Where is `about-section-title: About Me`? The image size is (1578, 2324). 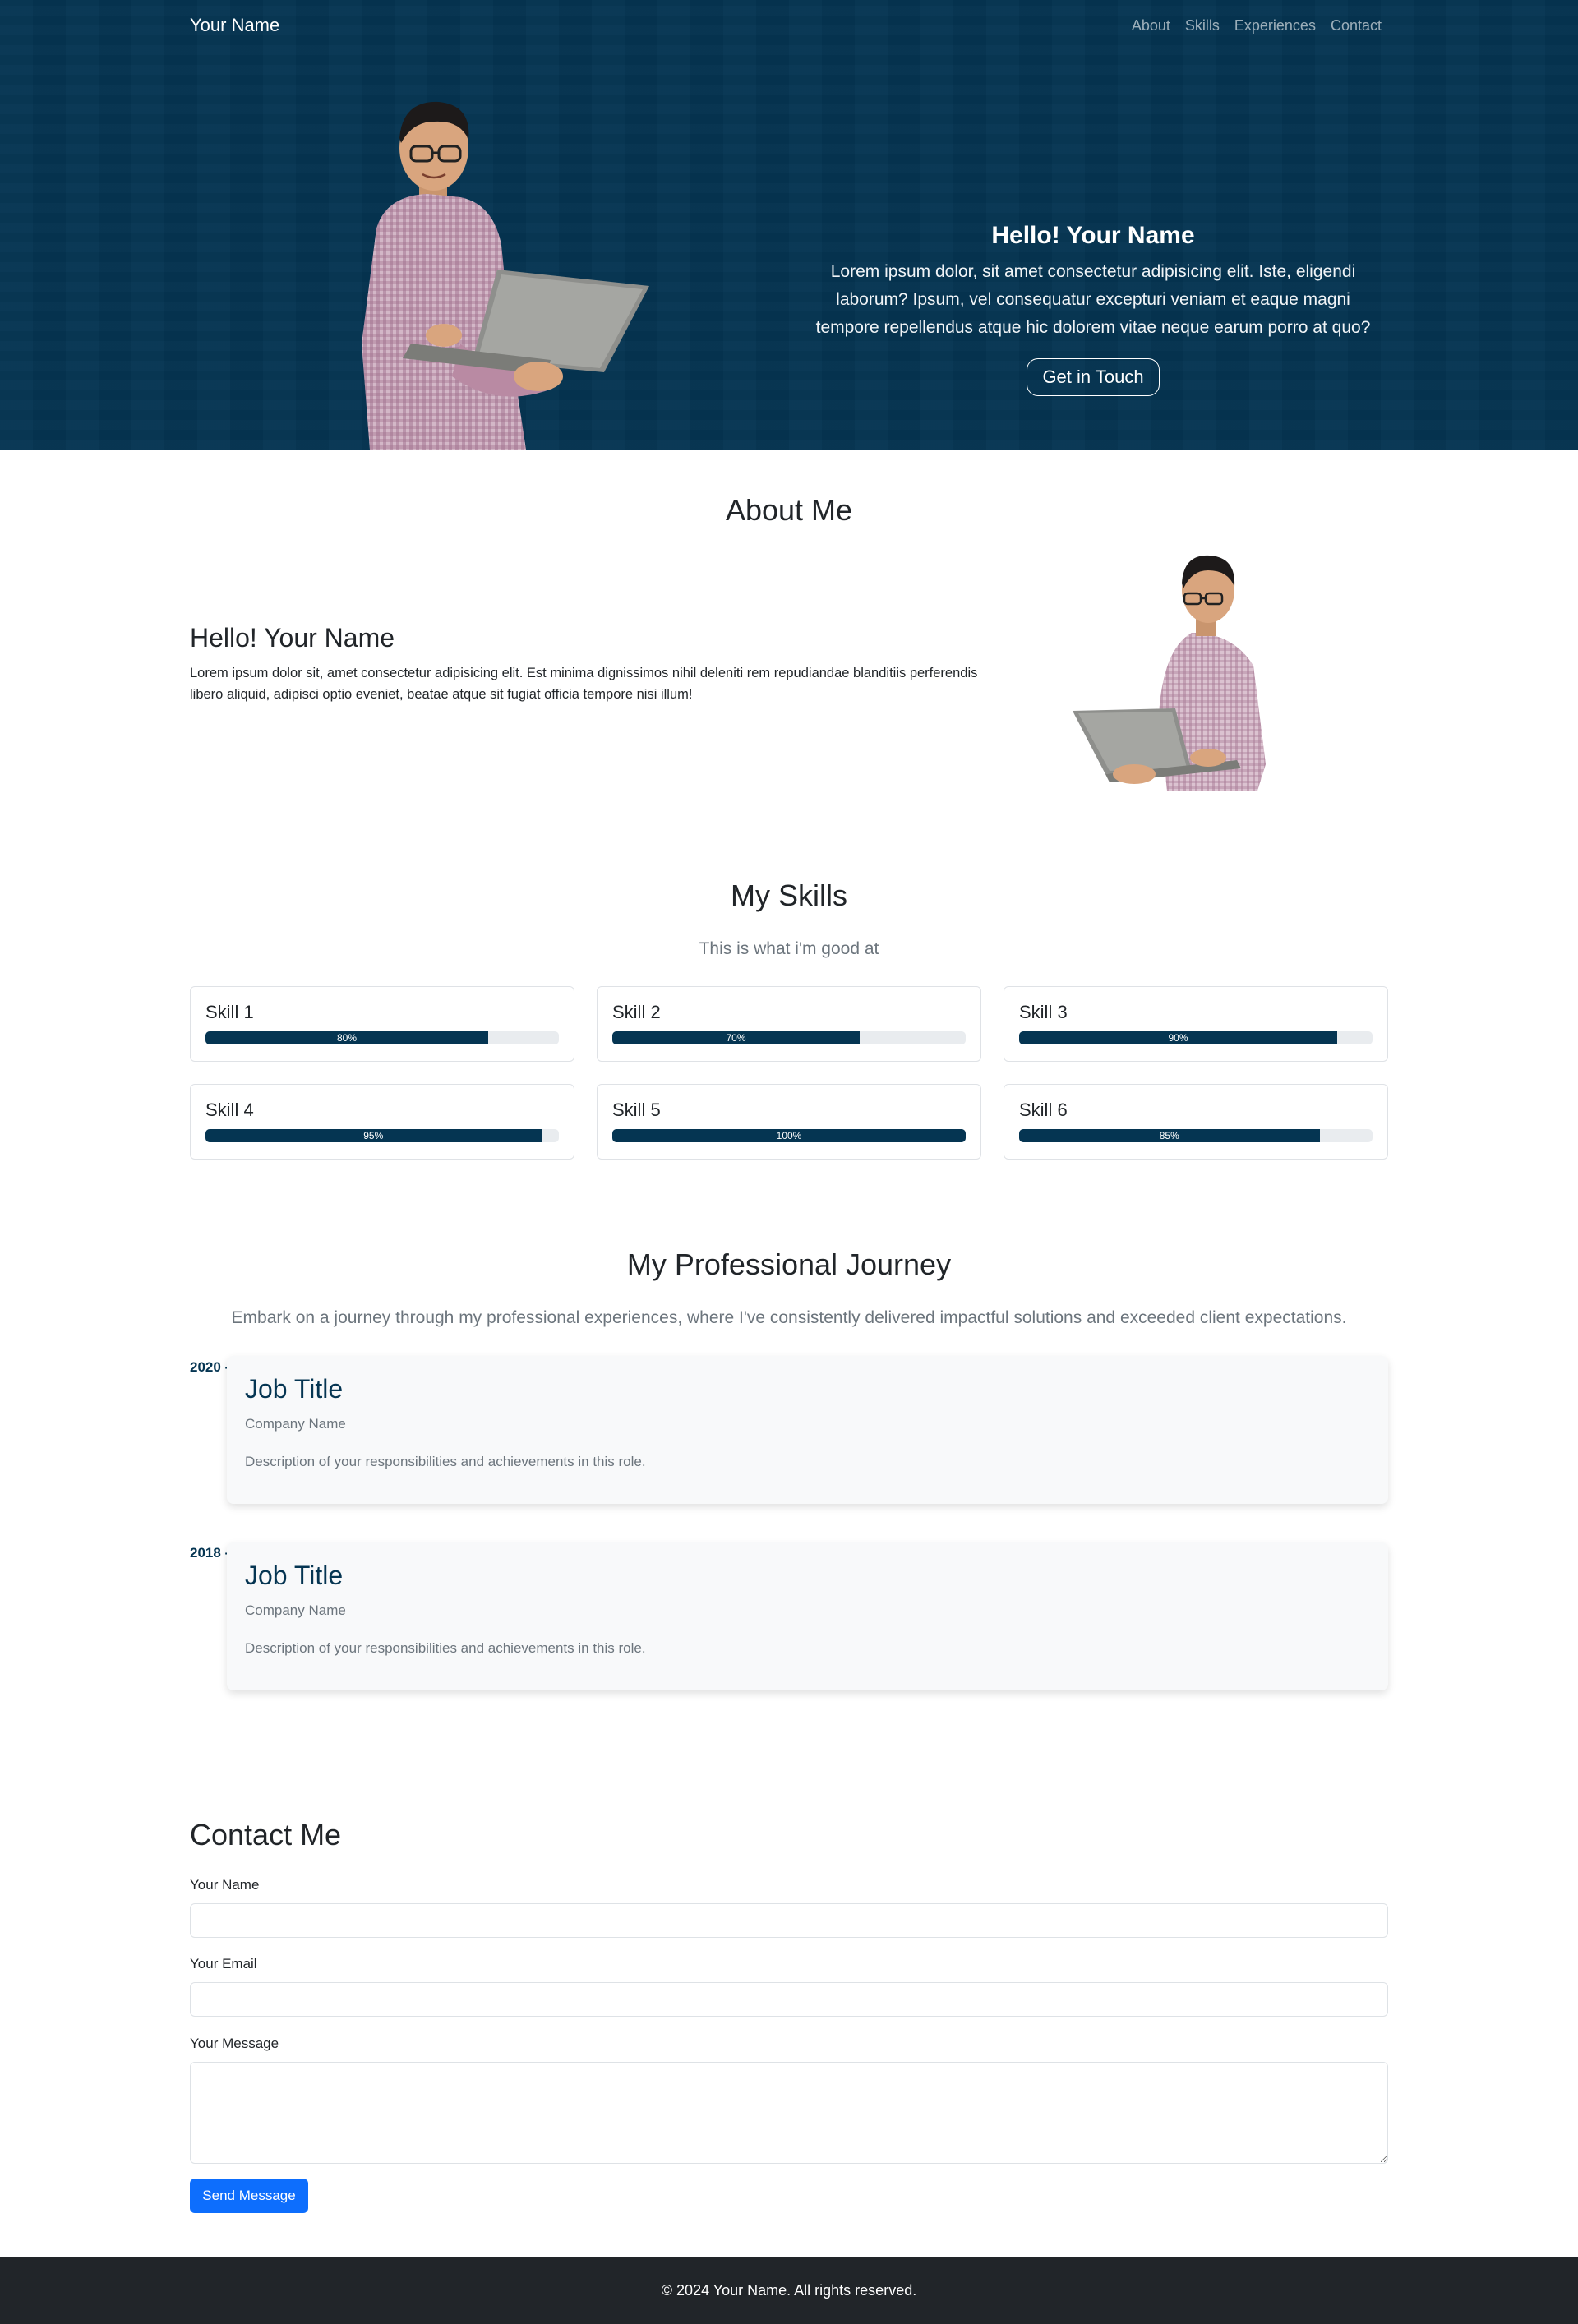
about-section-title: About Me is located at coordinates (789, 510).